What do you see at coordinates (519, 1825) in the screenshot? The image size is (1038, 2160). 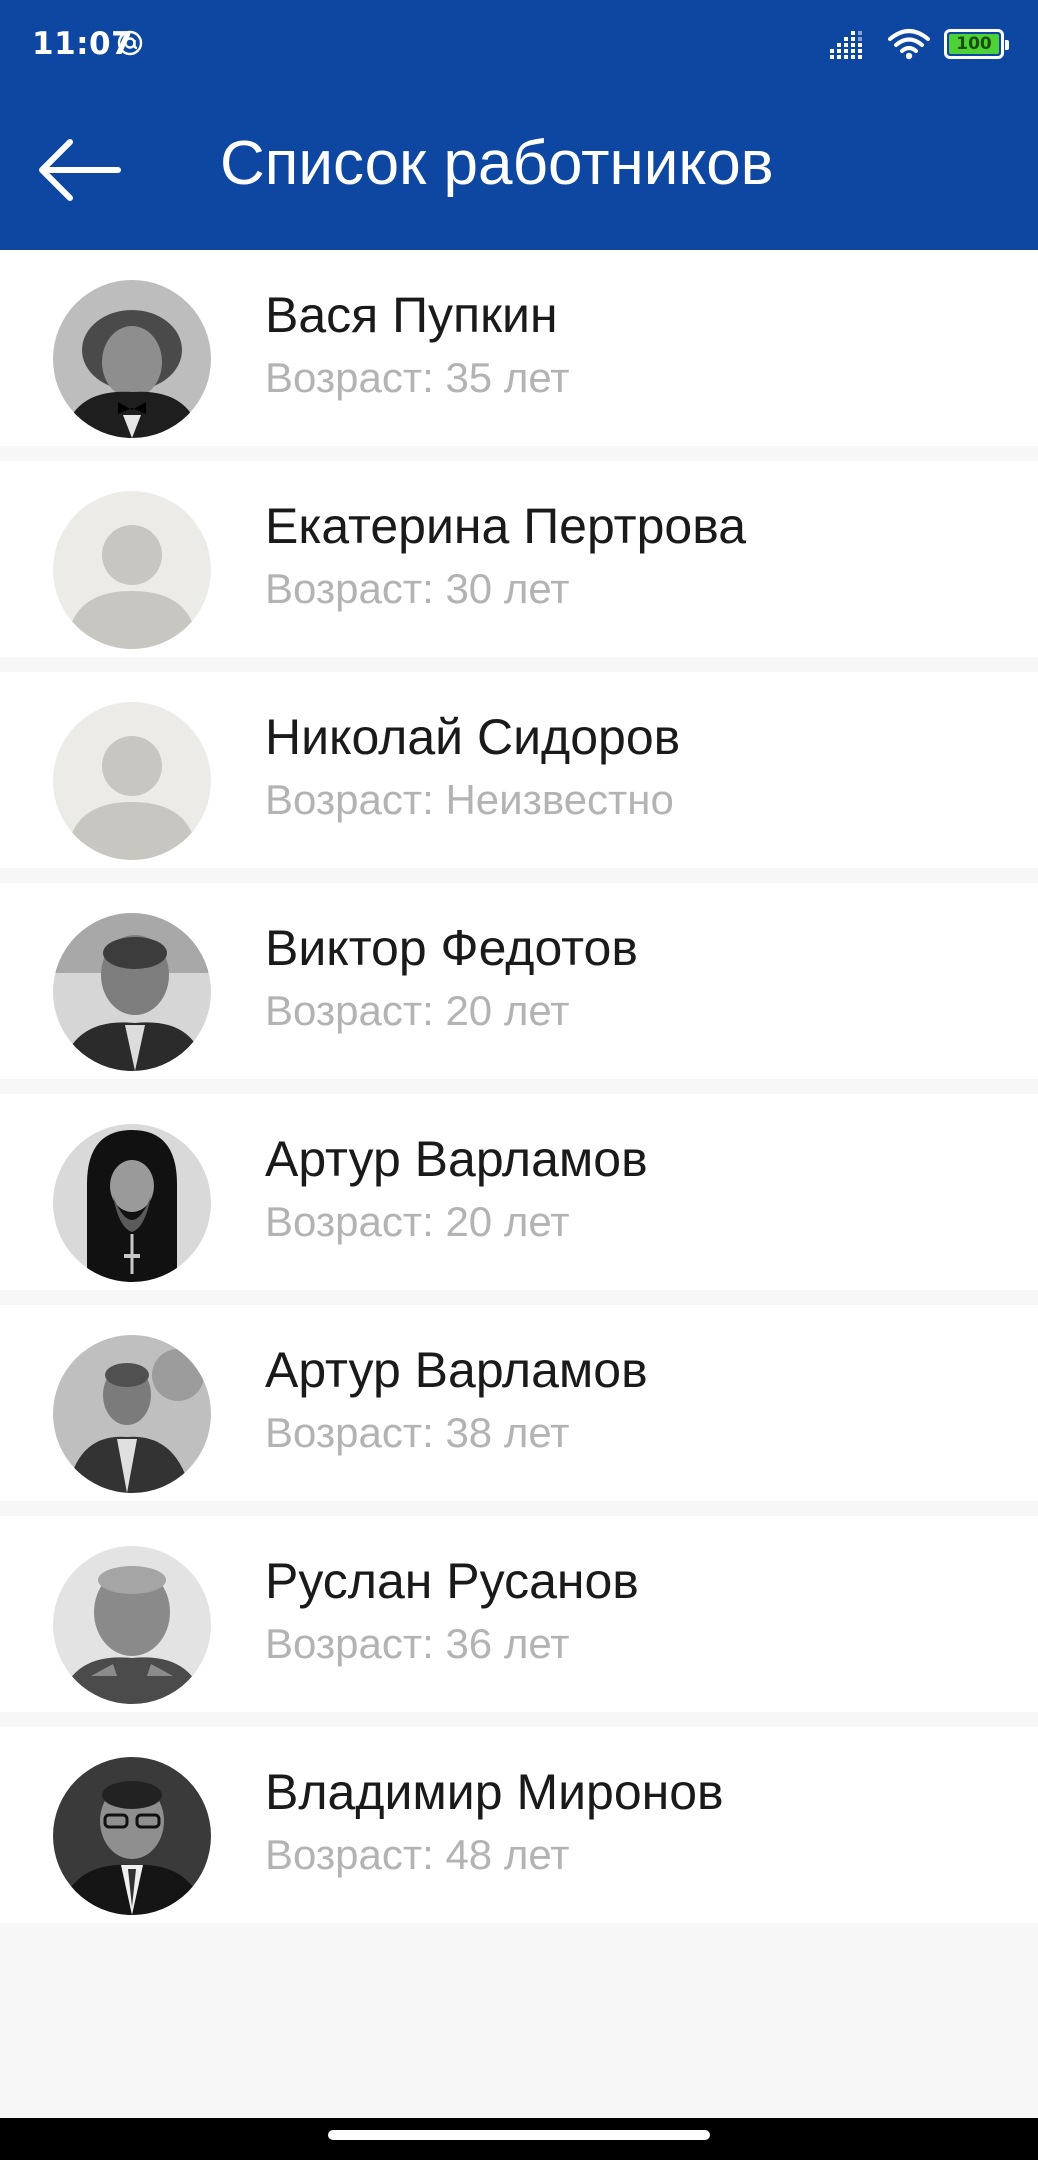 I see `list-item: Владимир Миронов Возраст: 48 лет` at bounding box center [519, 1825].